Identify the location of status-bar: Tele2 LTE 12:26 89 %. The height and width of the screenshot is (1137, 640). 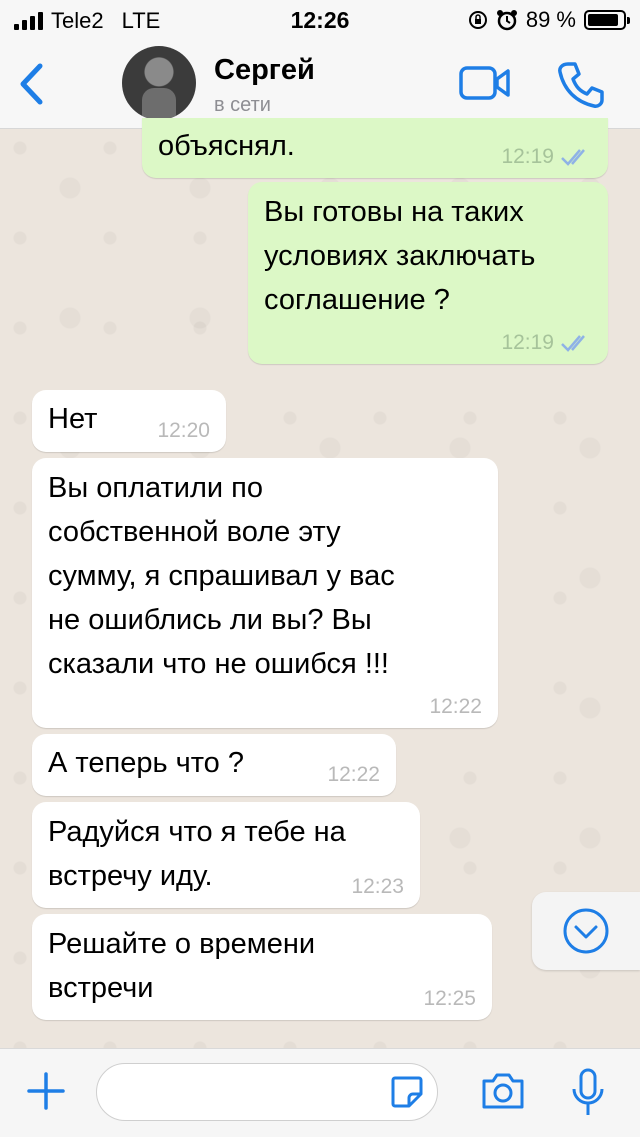
(320, 20).